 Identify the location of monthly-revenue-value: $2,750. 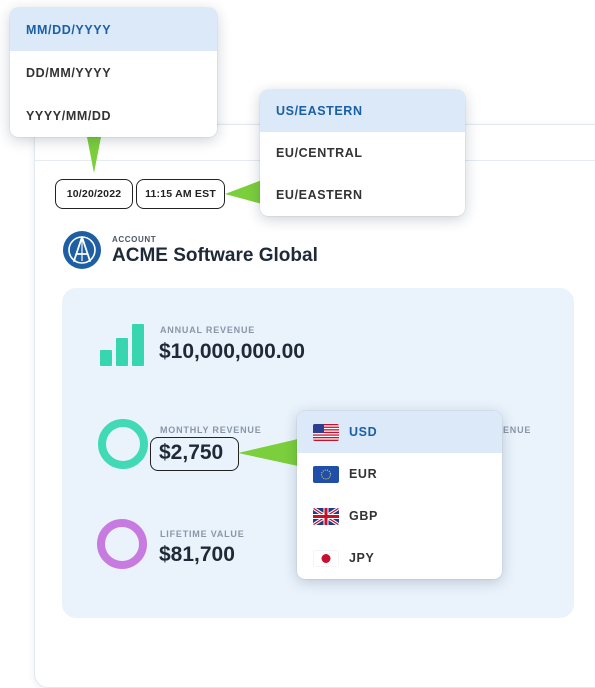
(191, 452).